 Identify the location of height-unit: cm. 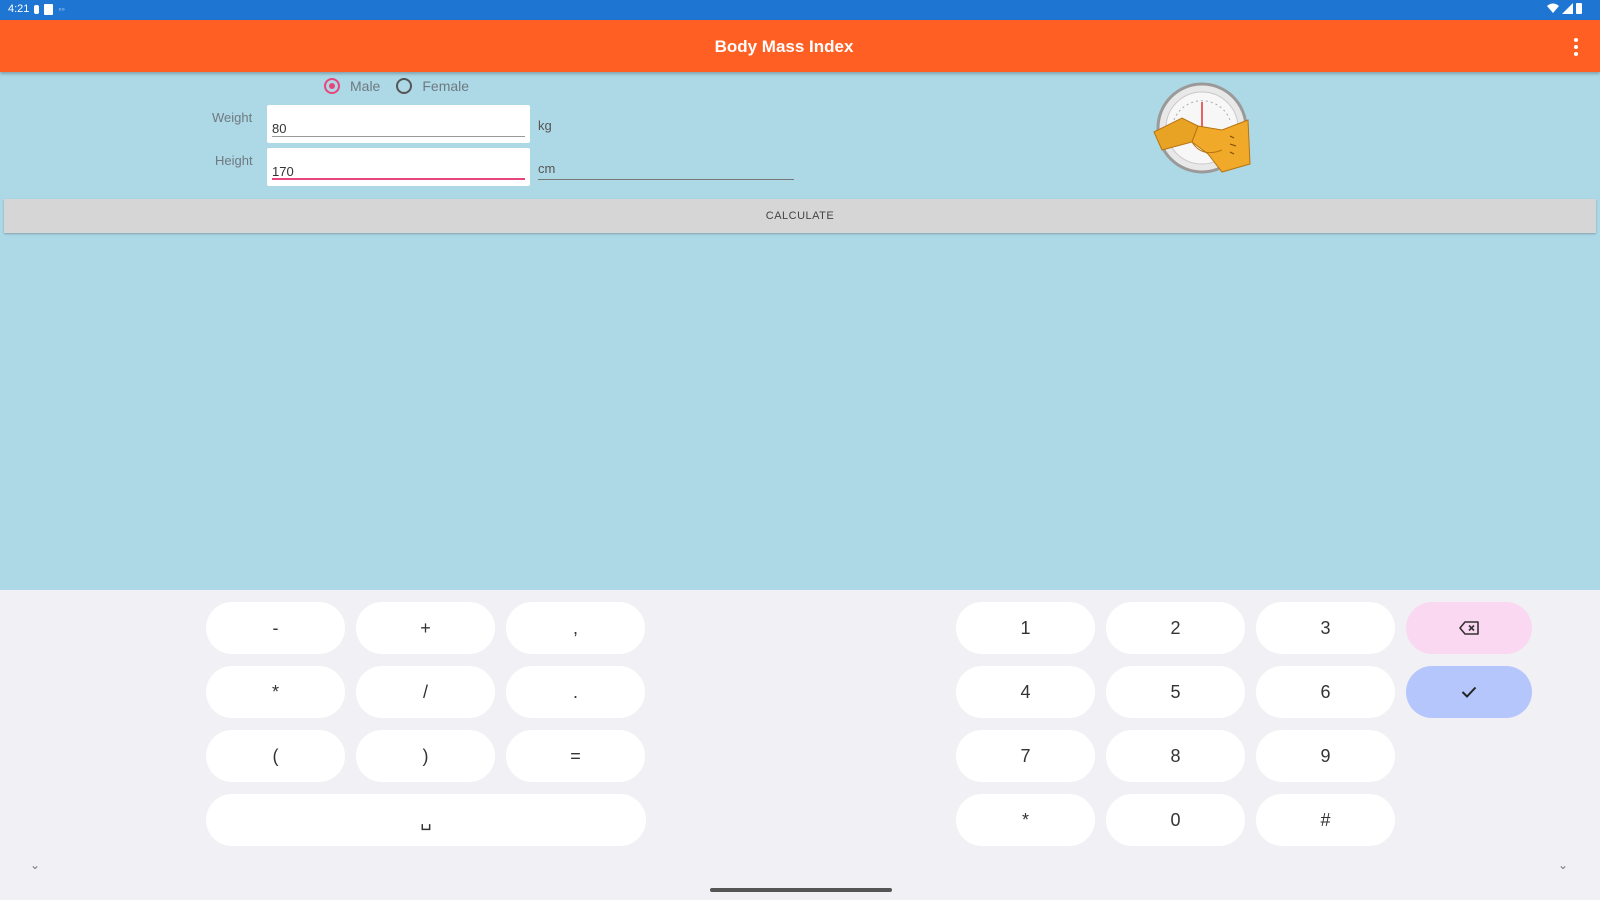
(547, 168).